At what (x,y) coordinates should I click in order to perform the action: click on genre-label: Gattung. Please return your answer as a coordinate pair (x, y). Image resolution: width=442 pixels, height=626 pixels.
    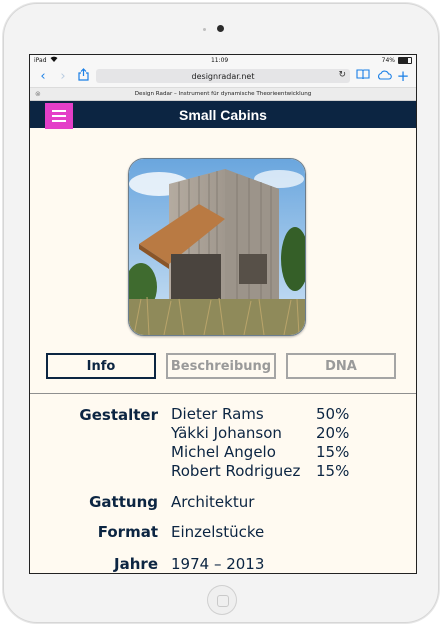
    Looking at the image, I should click on (123, 502).